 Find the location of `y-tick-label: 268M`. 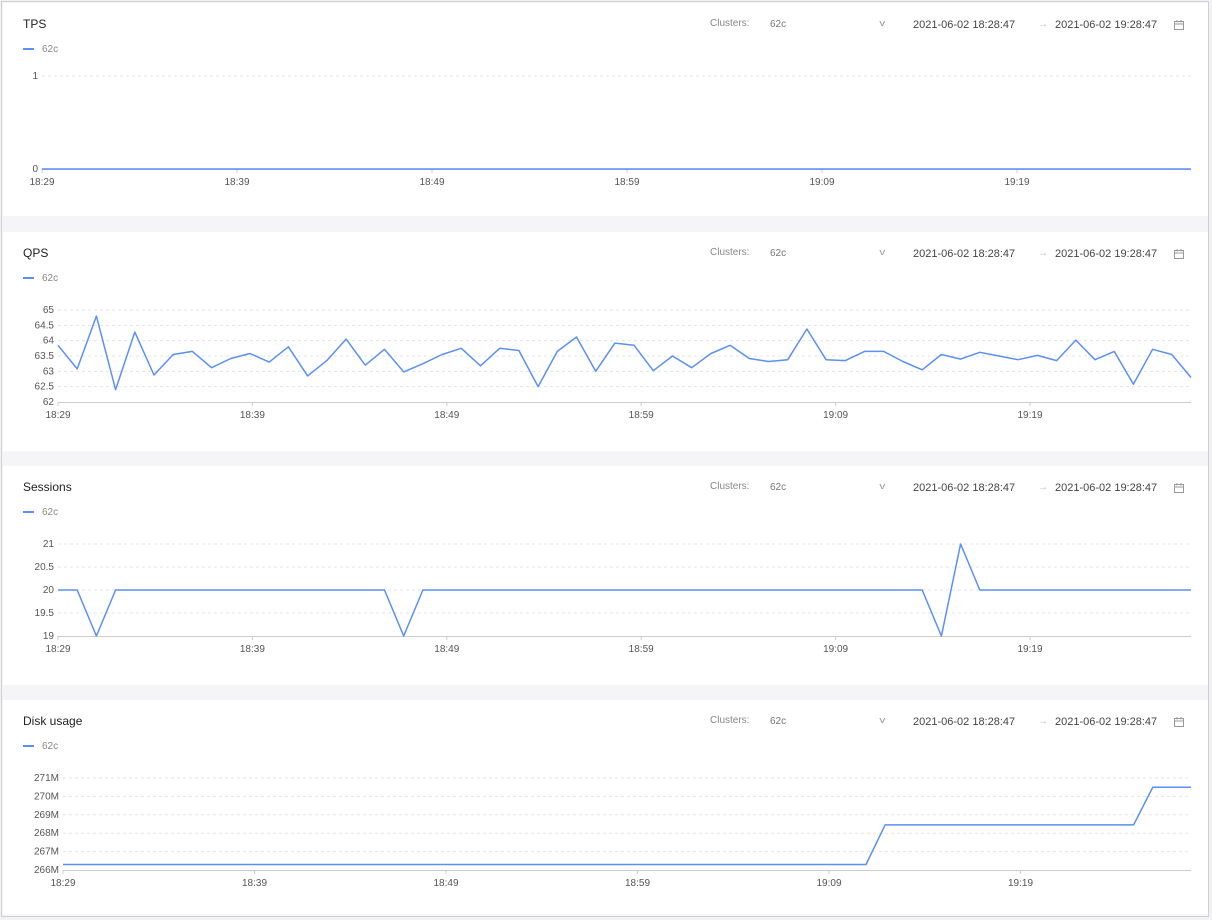

y-tick-label: 268M is located at coordinates (46, 833).